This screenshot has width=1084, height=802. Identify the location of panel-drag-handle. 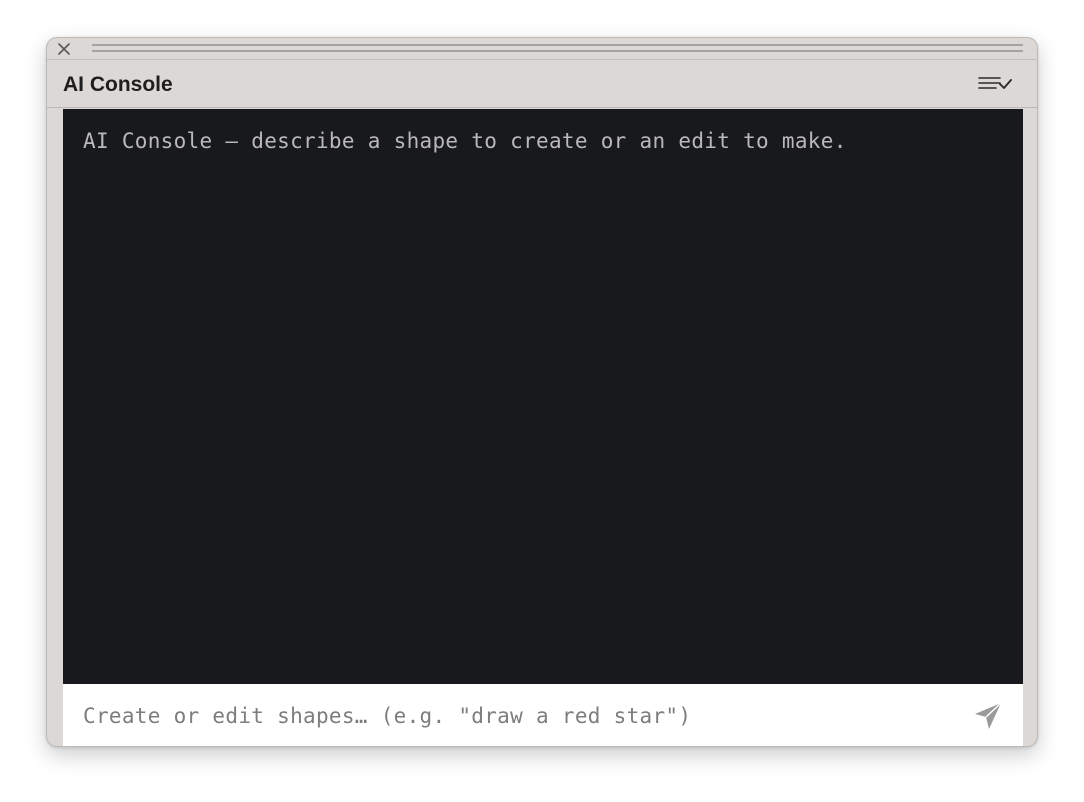
(542, 49).